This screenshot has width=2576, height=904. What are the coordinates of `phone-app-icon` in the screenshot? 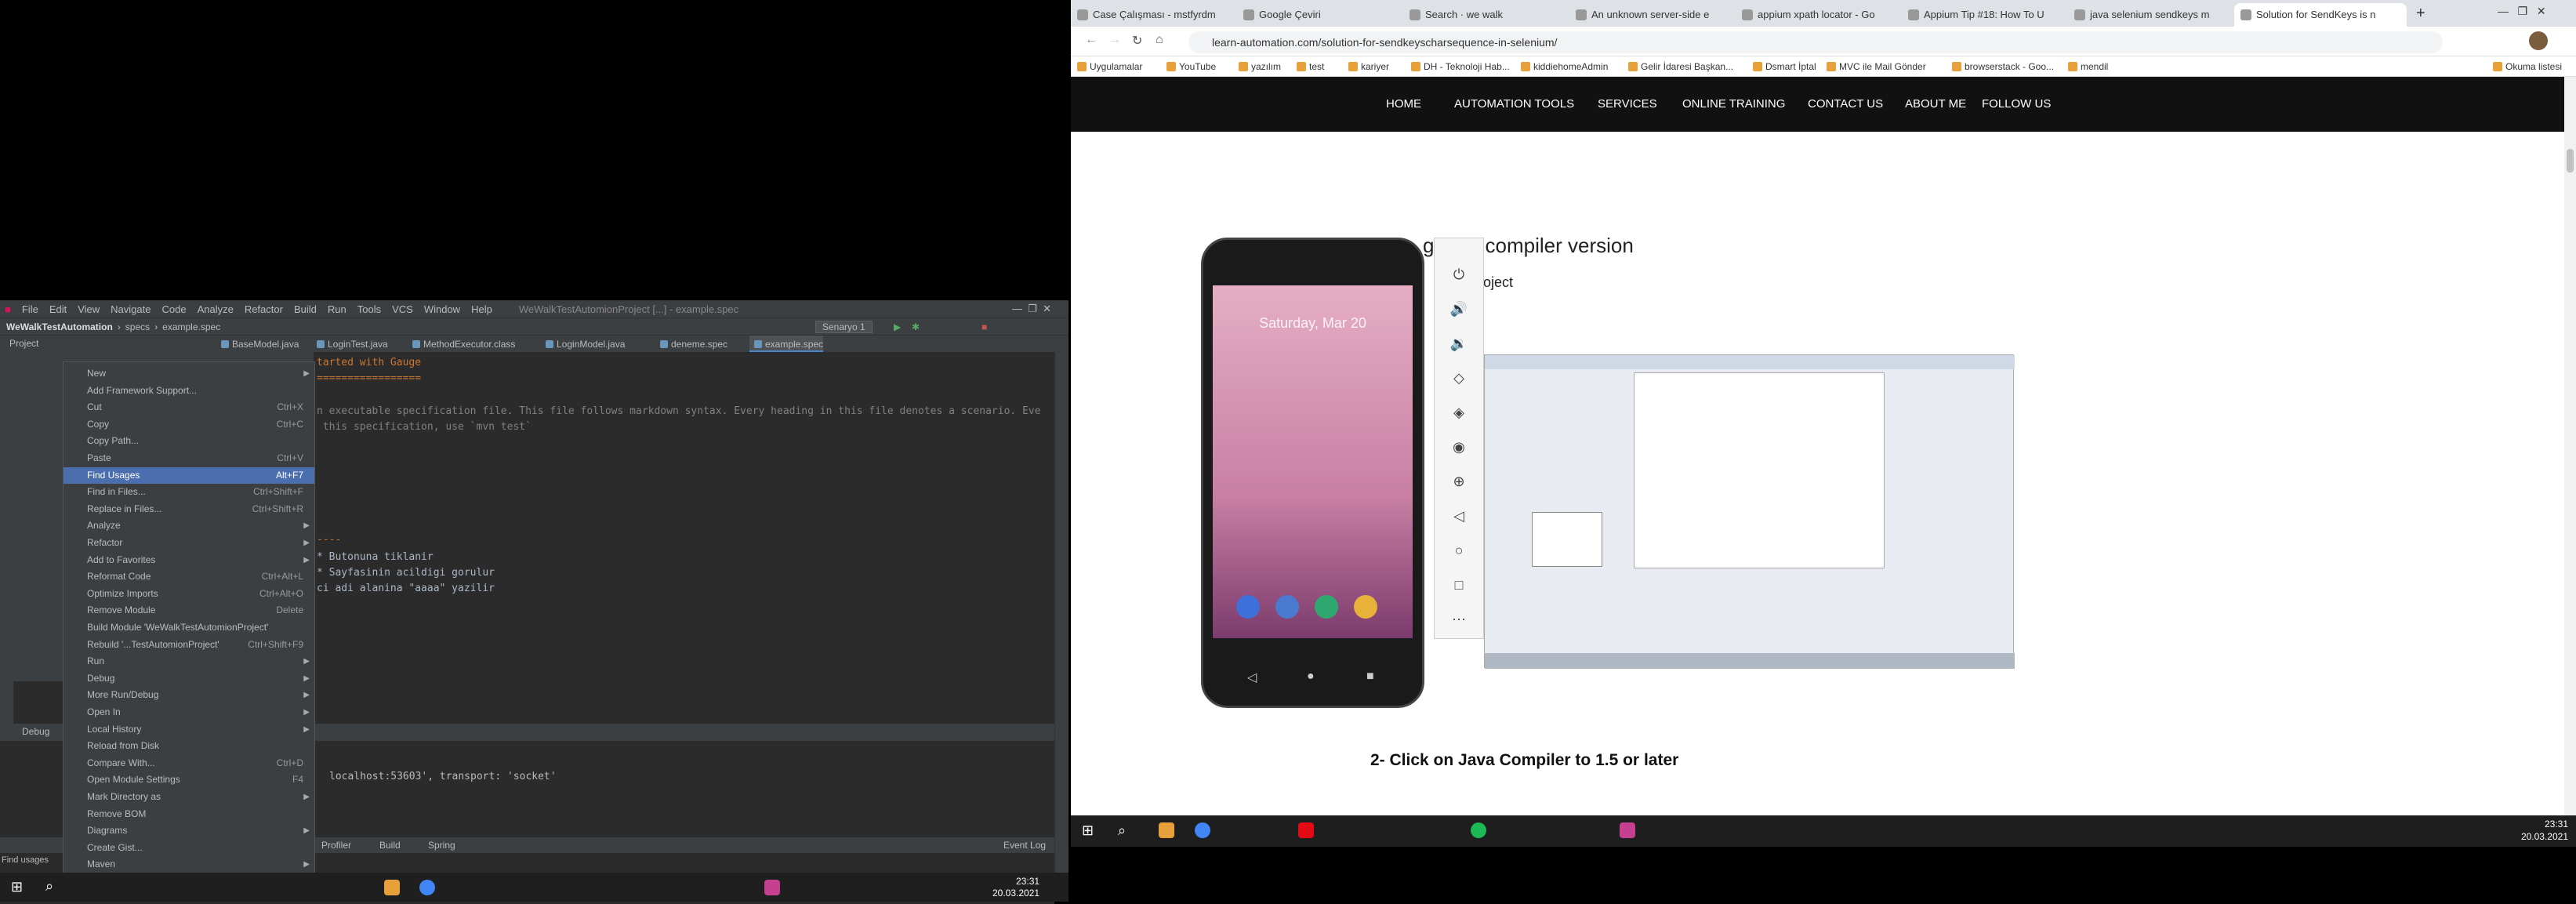 It's located at (1248, 607).